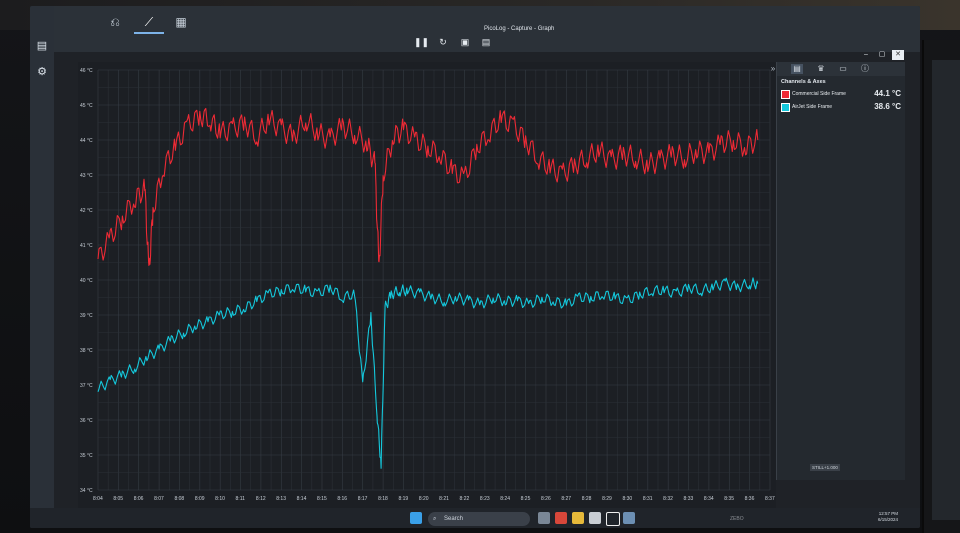  I want to click on collapse-chevron-icon: », so click(773, 69).